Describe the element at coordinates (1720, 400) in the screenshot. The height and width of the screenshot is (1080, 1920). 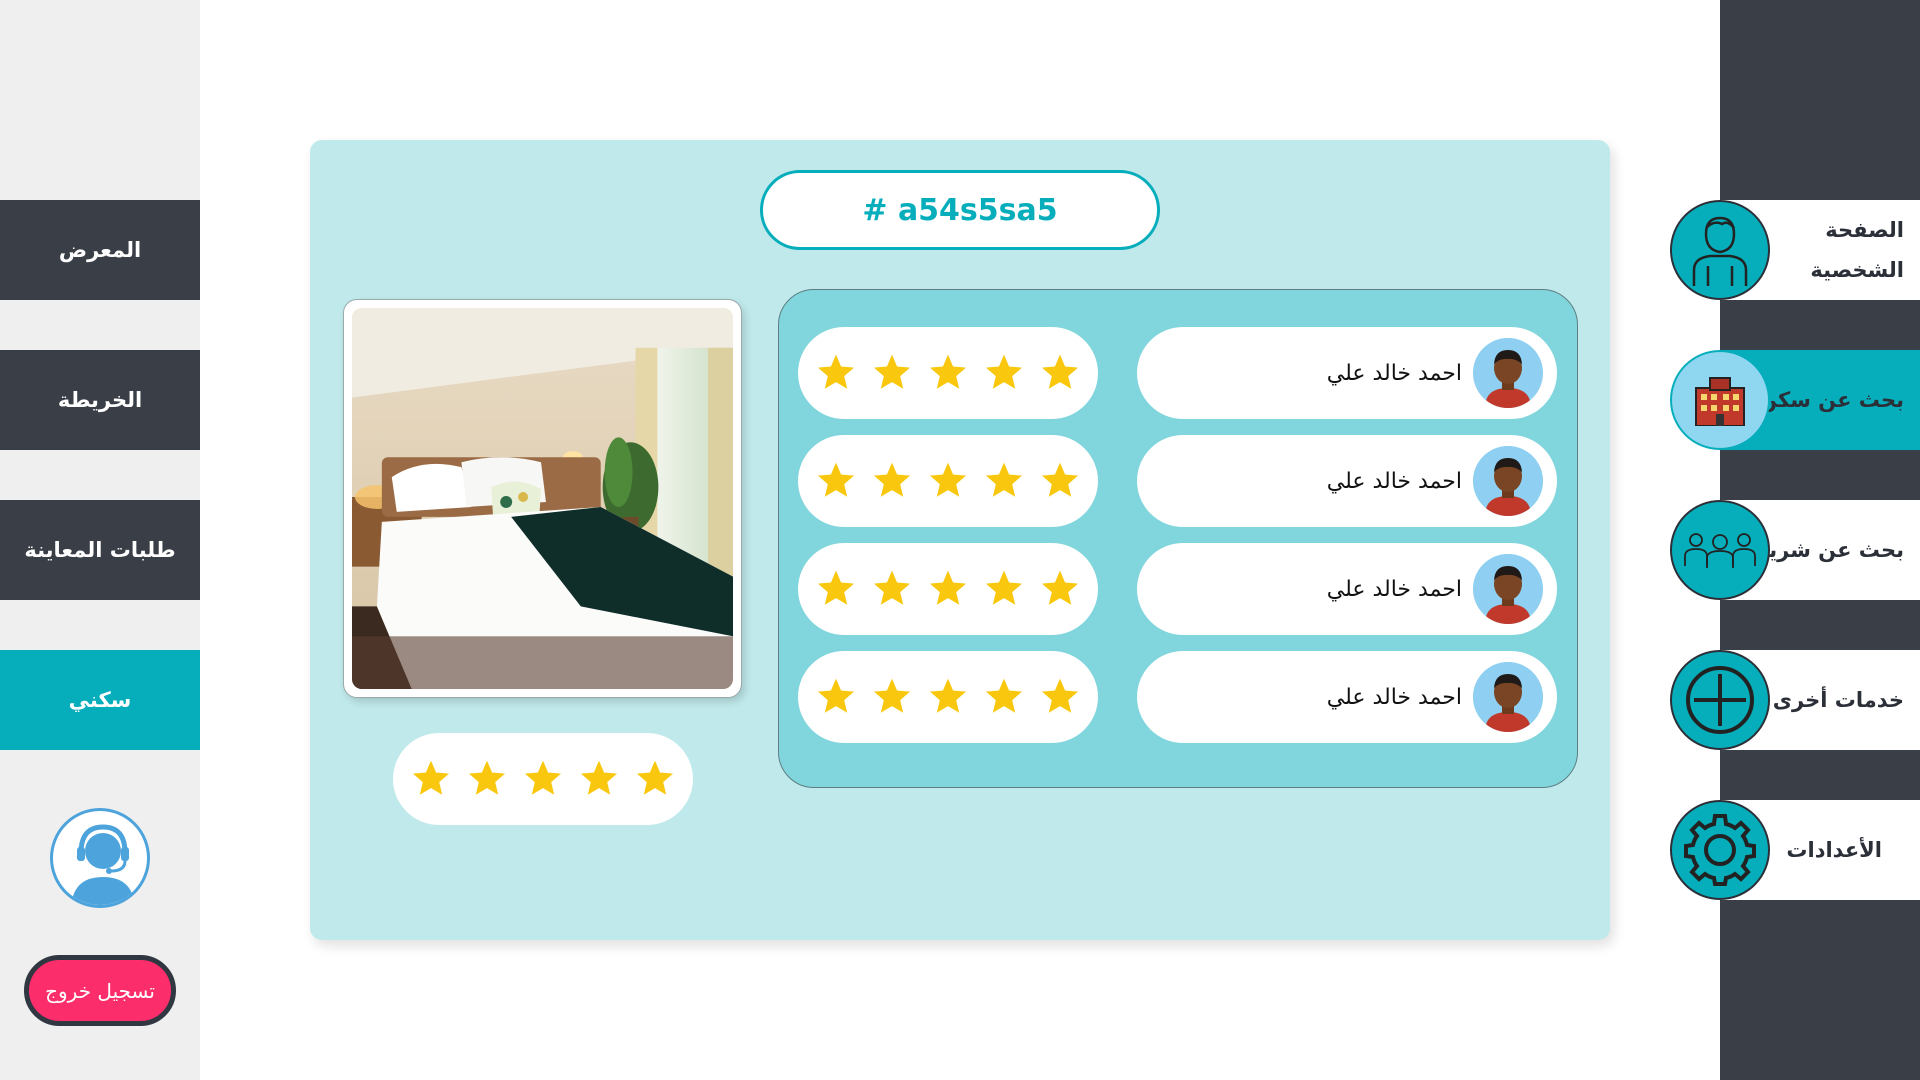
I see `building-icon` at that location.